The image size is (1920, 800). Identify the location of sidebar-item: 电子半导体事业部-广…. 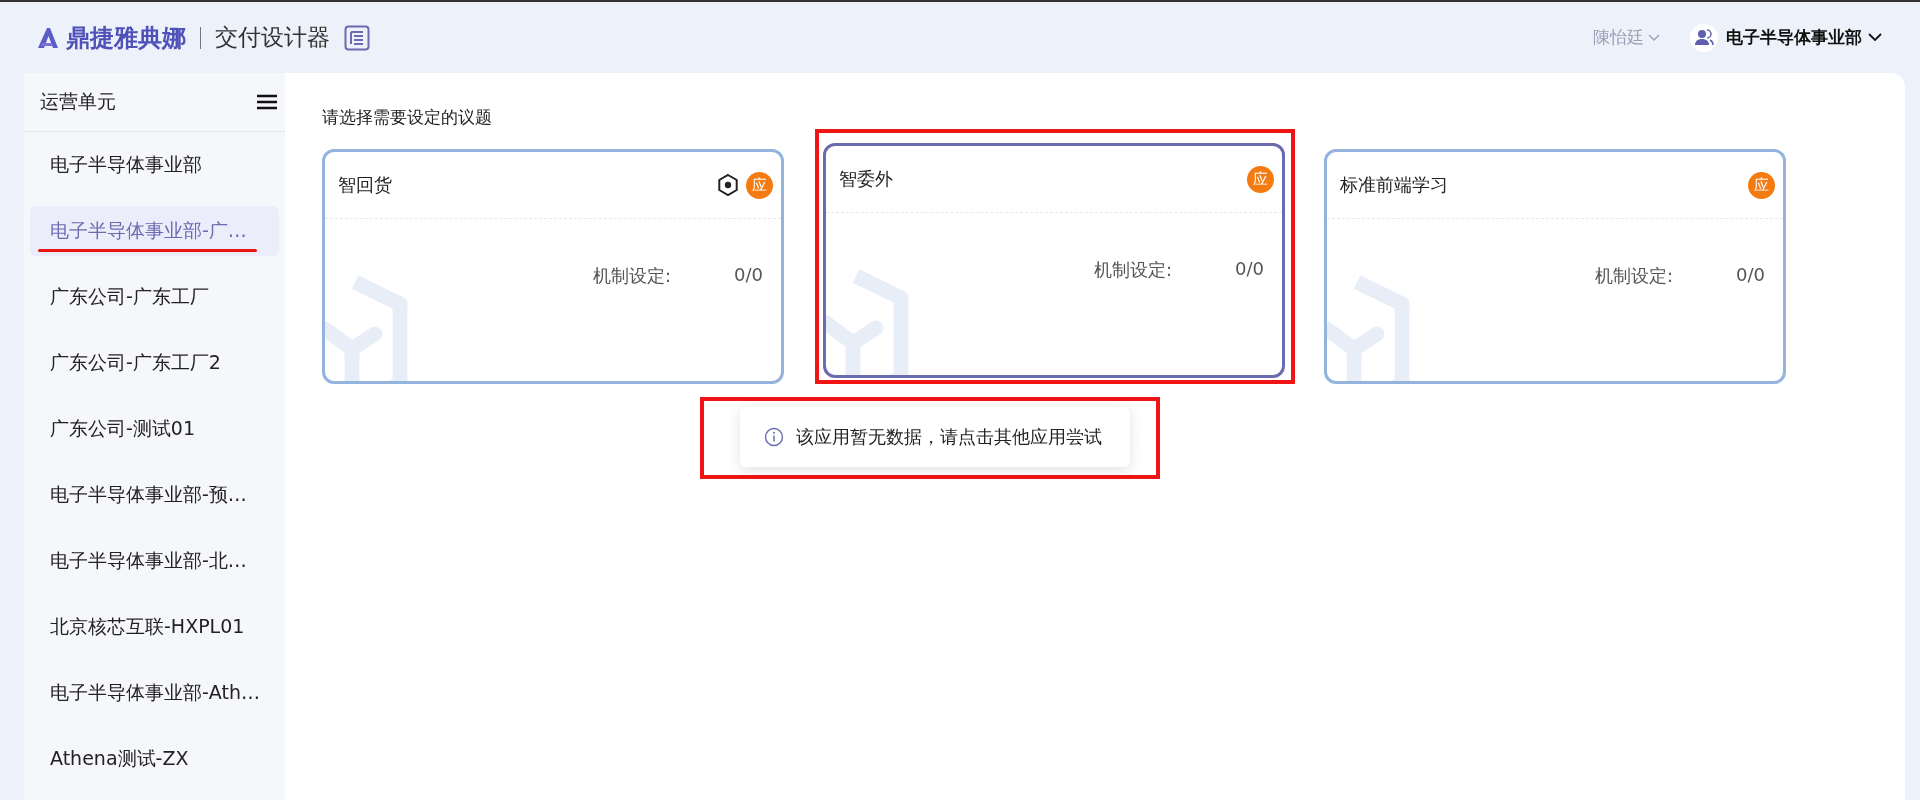
(154, 231).